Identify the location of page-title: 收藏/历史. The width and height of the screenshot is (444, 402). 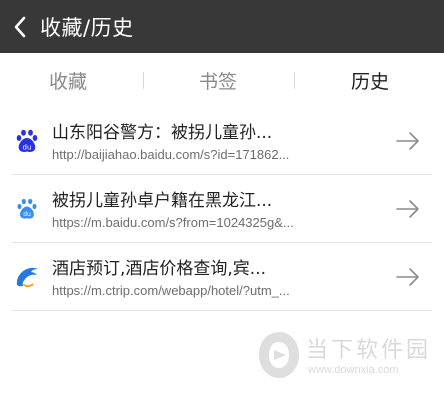
(87, 27).